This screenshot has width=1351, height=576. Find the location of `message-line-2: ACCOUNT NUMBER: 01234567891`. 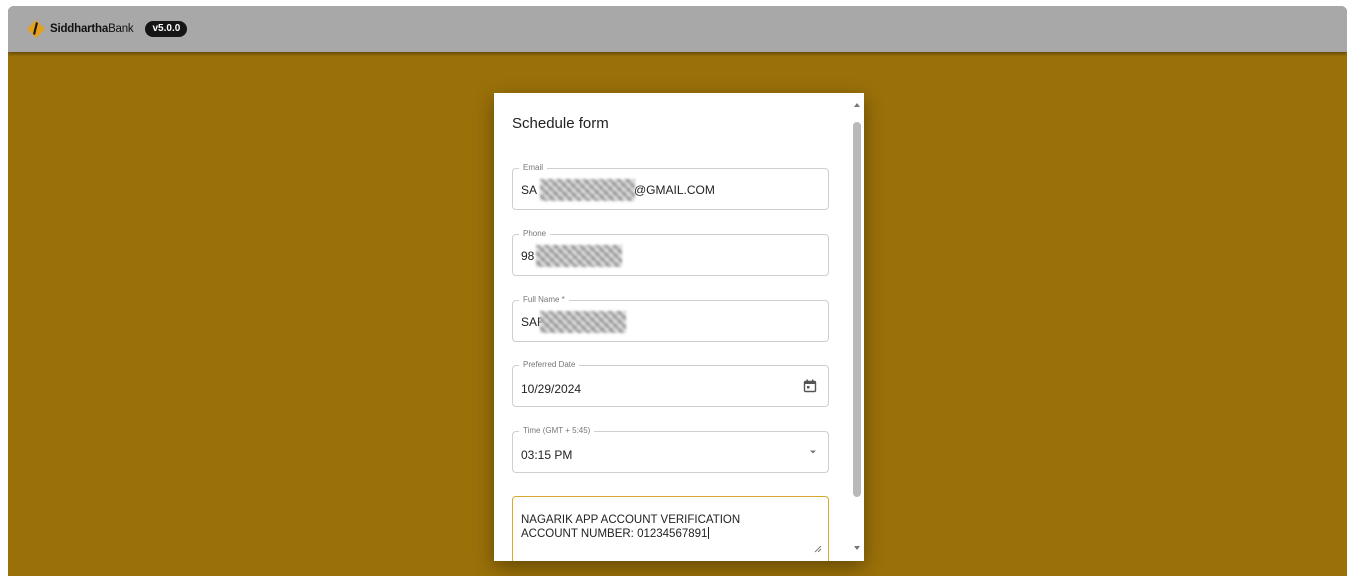

message-line-2: ACCOUNT NUMBER: 01234567891 is located at coordinates (614, 534).